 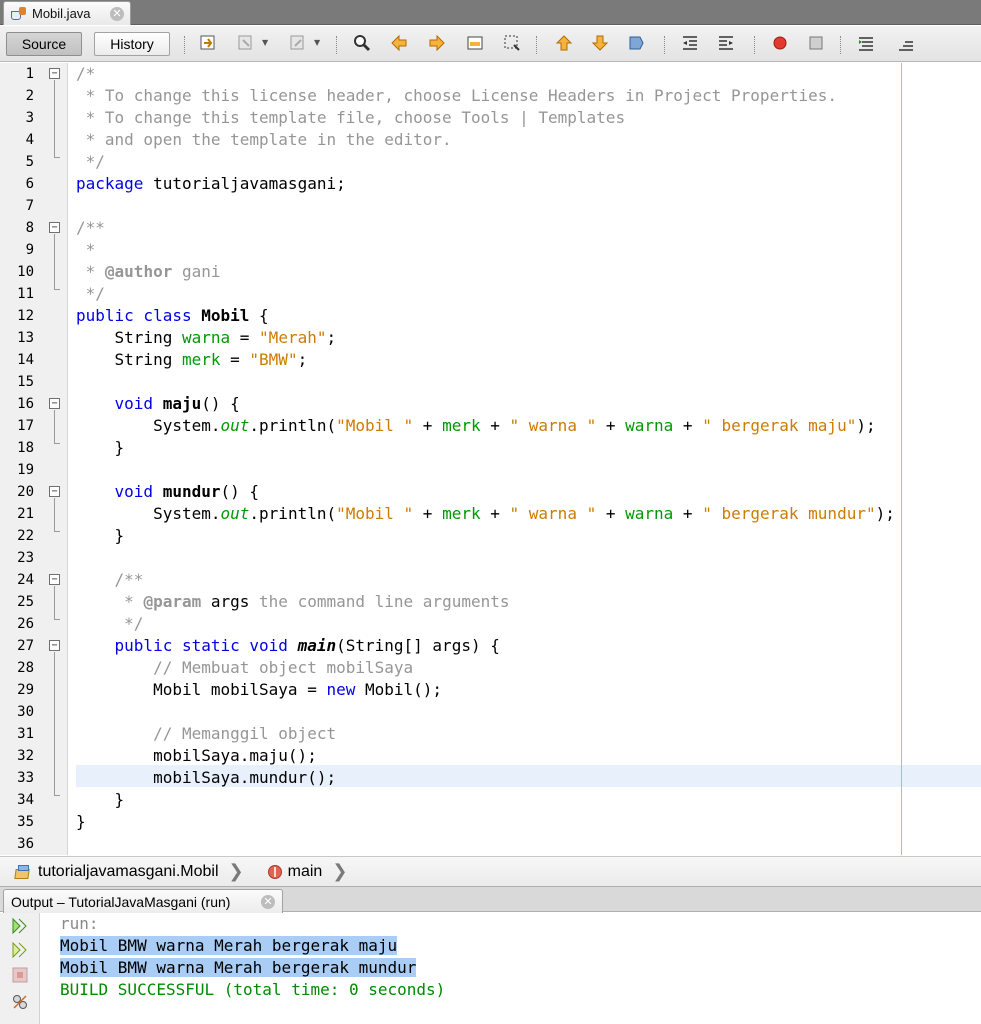 What do you see at coordinates (362, 43) in the screenshot?
I see `find-icon` at bounding box center [362, 43].